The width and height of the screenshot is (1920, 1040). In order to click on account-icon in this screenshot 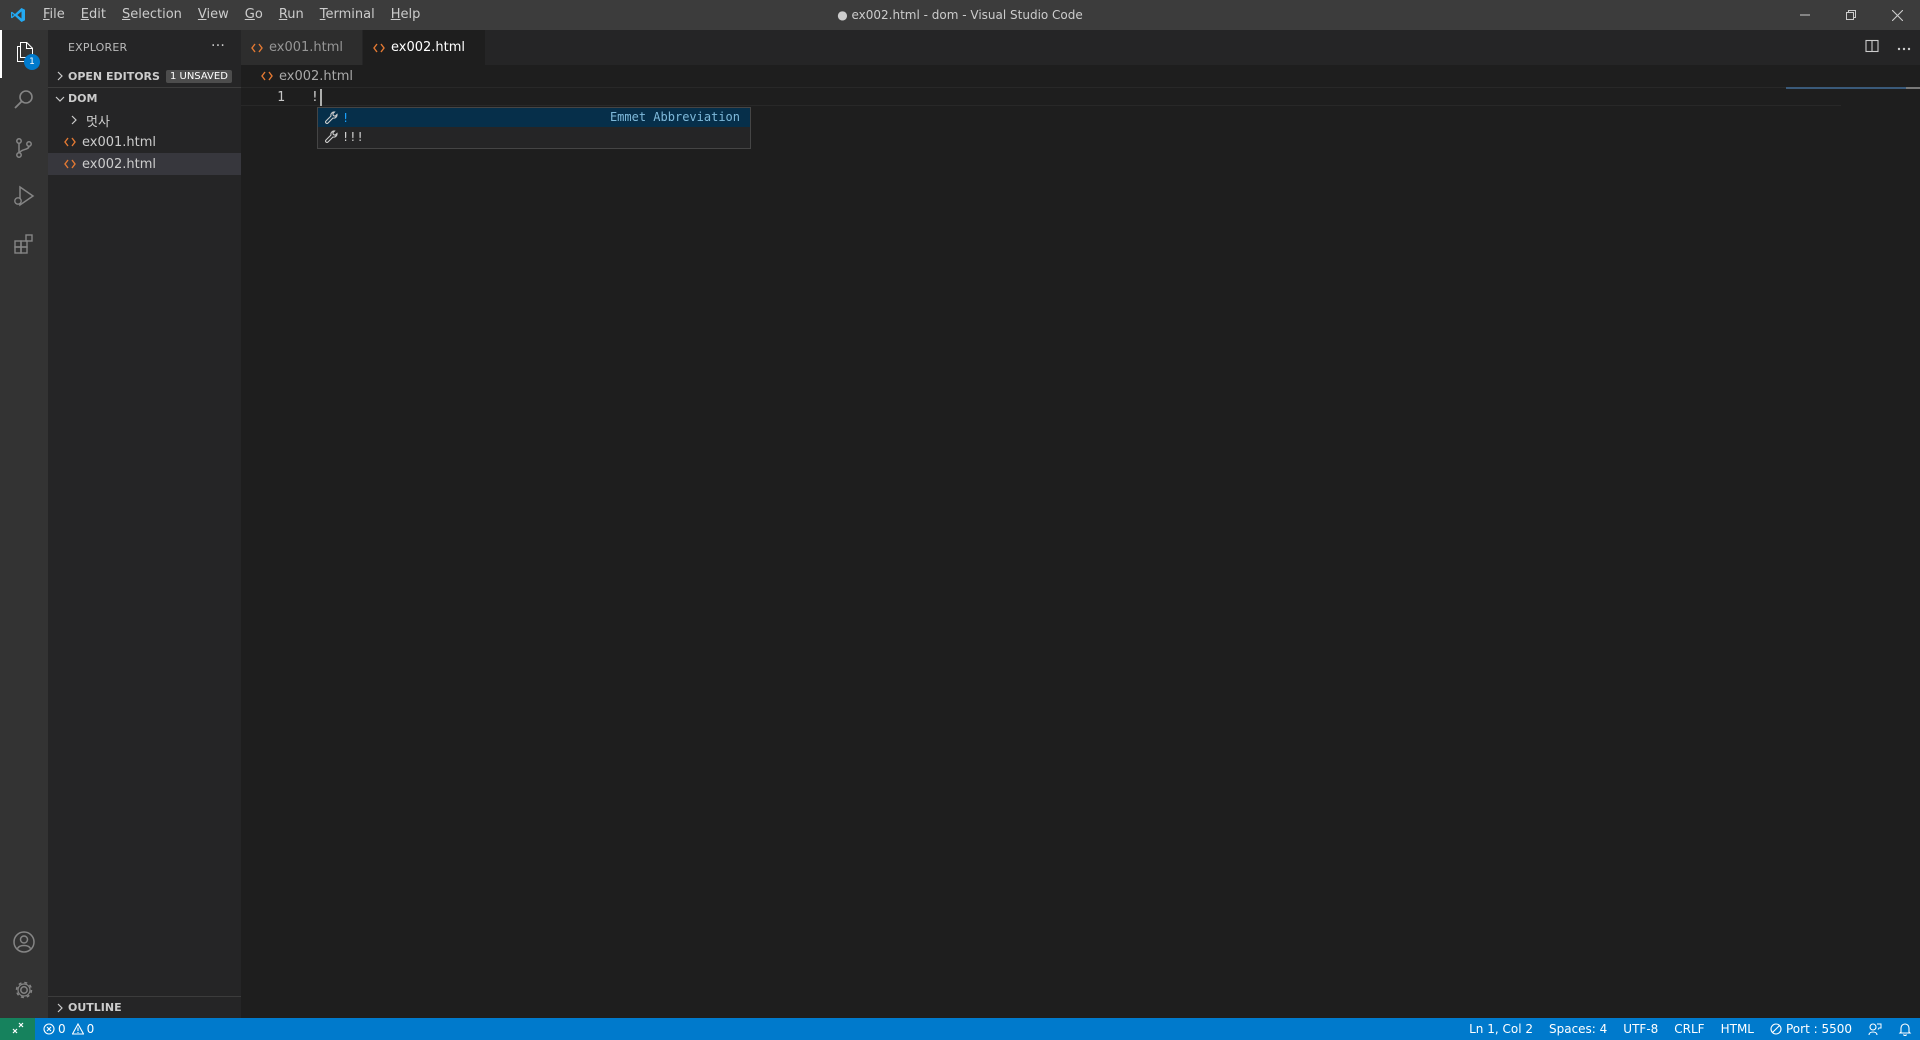, I will do `click(24, 944)`.